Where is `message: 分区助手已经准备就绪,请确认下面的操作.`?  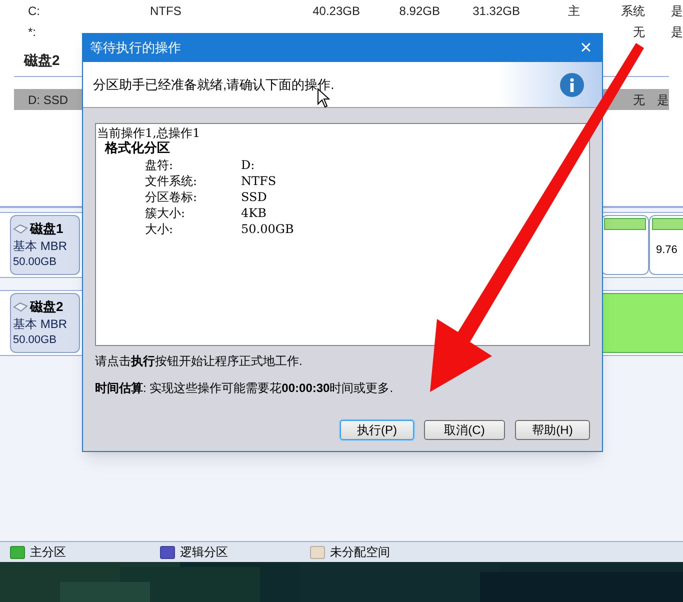 message: 分区助手已经准备就绪,请确认下面的操作. is located at coordinates (213, 85).